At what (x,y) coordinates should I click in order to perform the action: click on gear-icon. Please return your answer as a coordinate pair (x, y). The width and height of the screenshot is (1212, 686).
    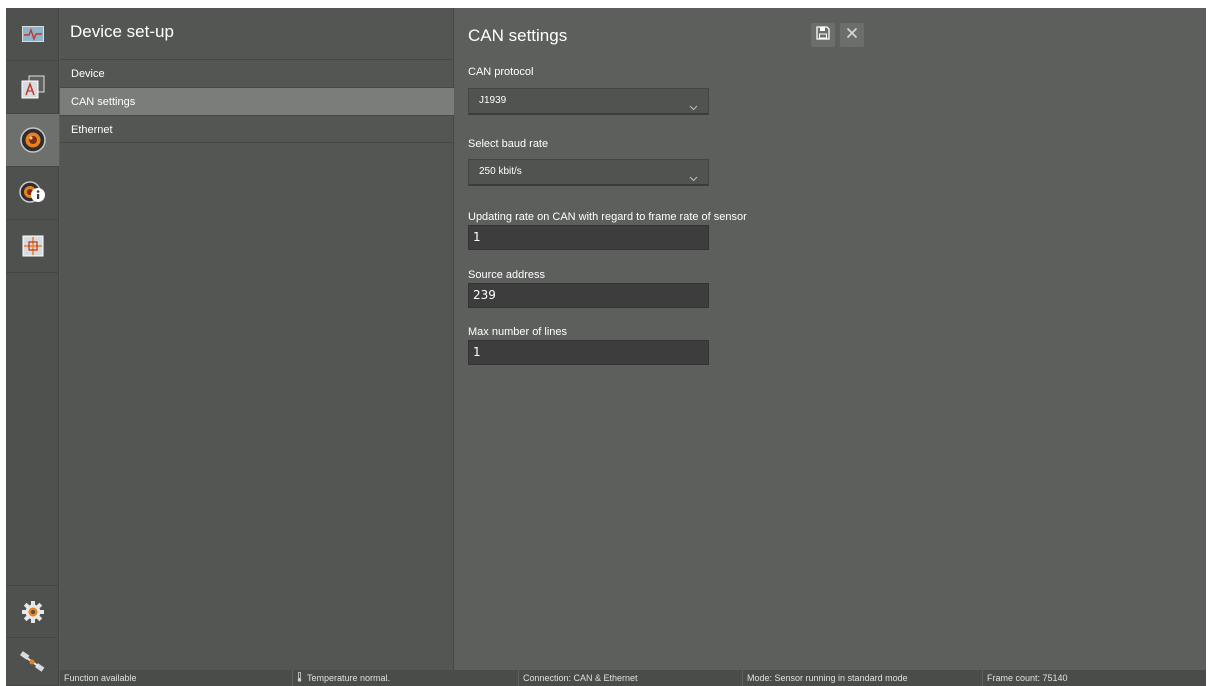
    Looking at the image, I should click on (33, 612).